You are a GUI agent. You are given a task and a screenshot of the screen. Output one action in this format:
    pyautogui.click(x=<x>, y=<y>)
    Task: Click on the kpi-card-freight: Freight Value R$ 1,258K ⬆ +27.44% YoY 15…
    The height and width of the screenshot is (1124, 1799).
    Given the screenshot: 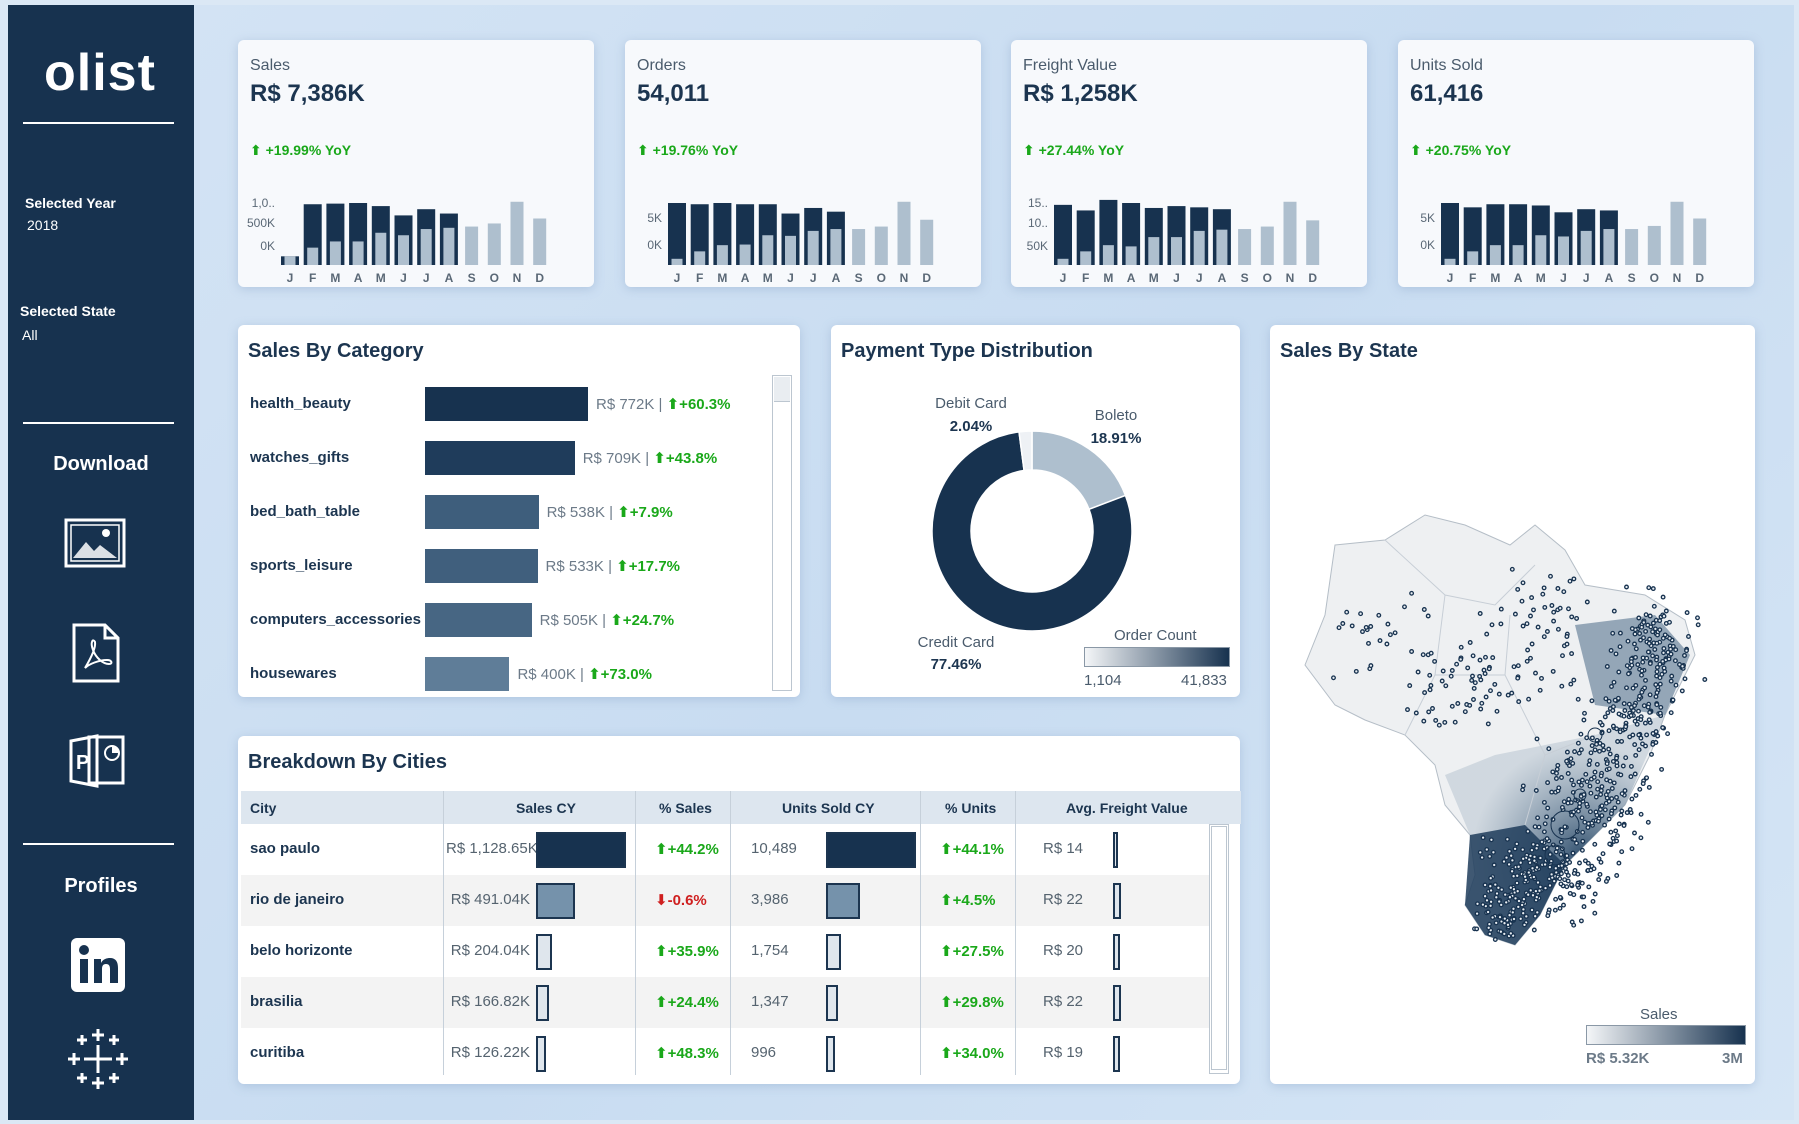 What is the action you would take?
    pyautogui.click(x=1189, y=163)
    